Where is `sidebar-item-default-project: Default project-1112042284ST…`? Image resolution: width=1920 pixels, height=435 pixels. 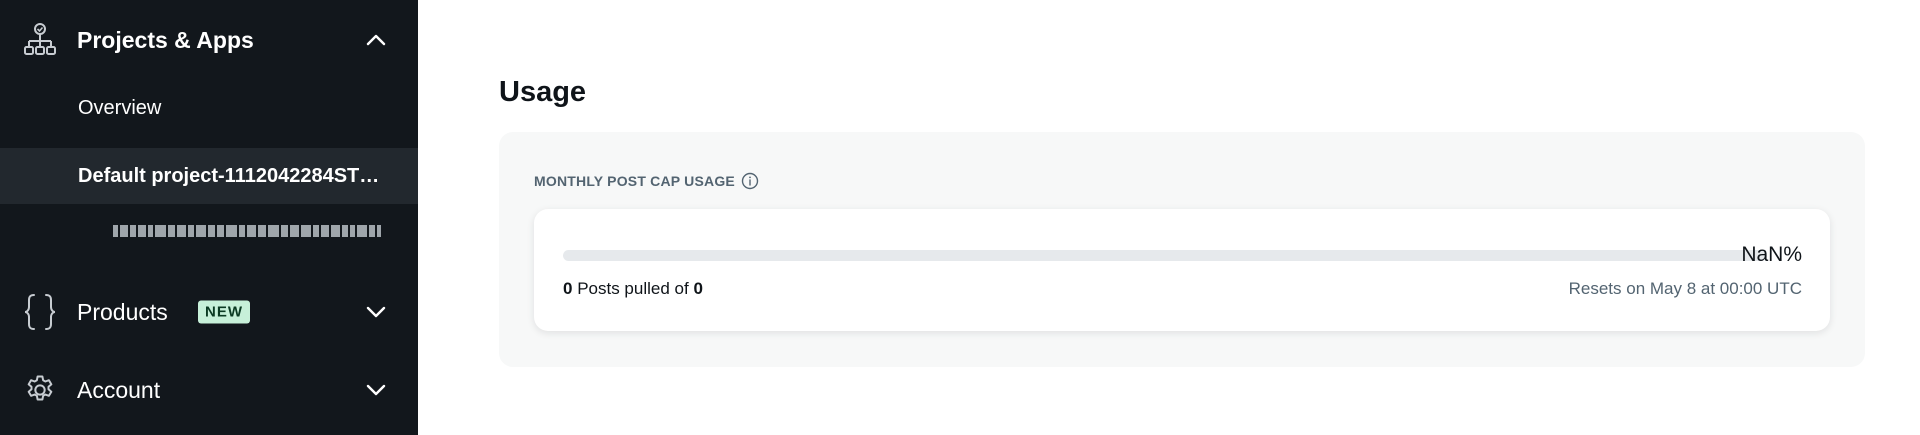 sidebar-item-default-project: Default project-1112042284ST… is located at coordinates (209, 176).